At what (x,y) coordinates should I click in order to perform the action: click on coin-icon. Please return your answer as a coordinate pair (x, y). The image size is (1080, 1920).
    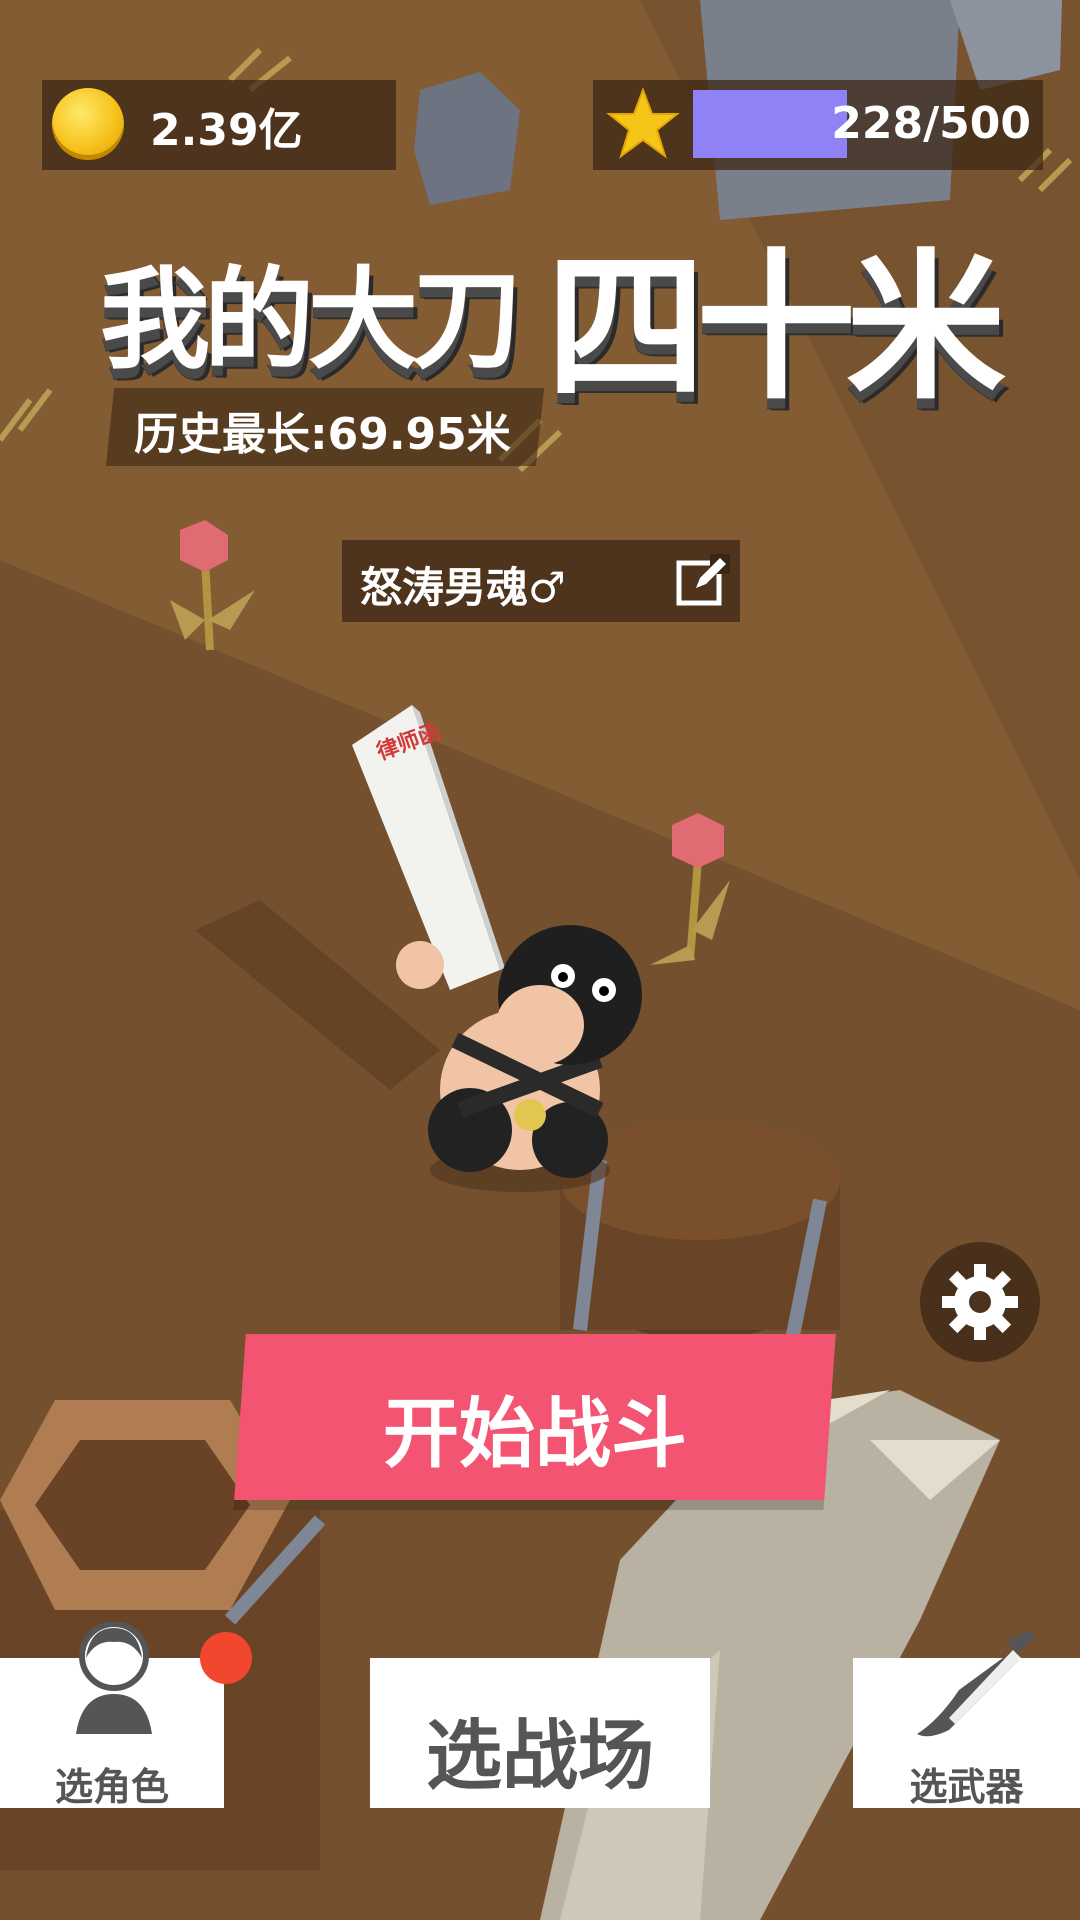
    Looking at the image, I should click on (88, 124).